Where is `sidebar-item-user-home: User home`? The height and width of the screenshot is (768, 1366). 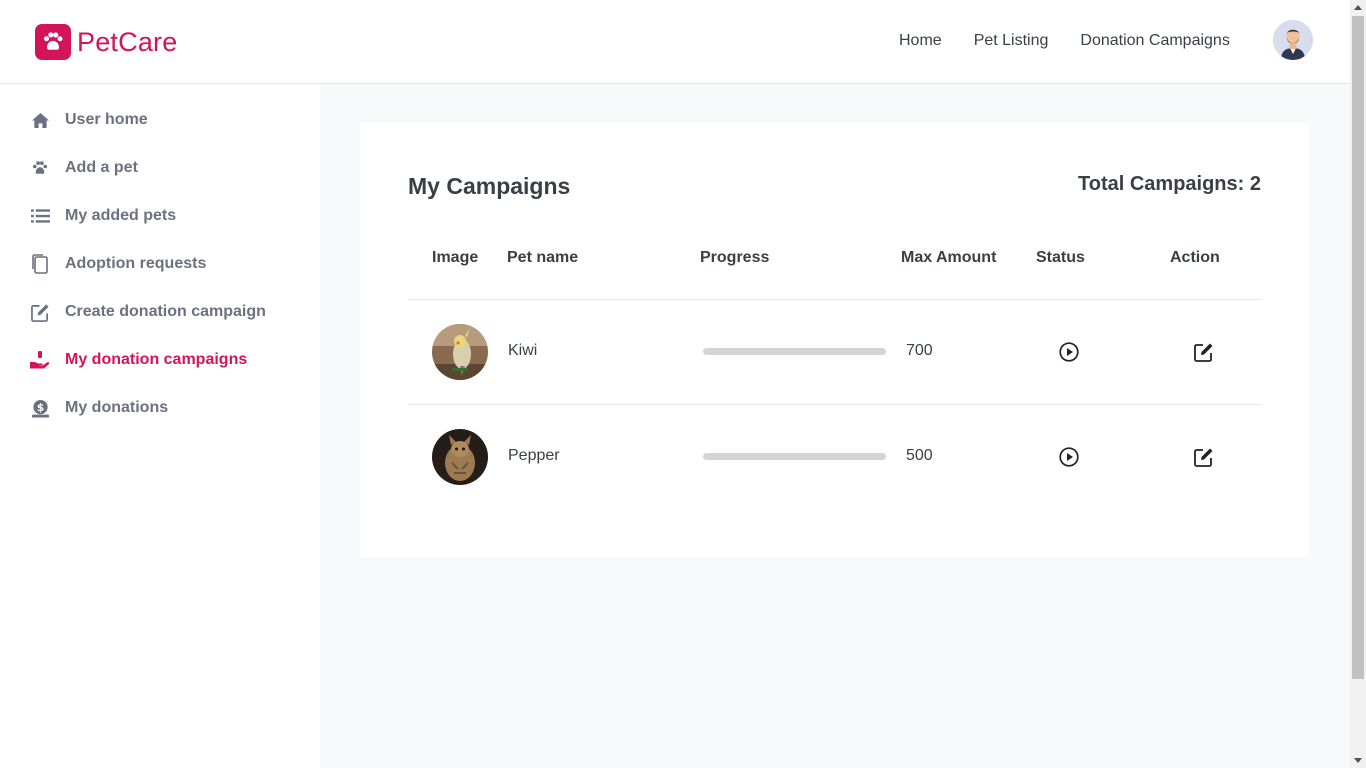 sidebar-item-user-home: User home is located at coordinates (89, 120).